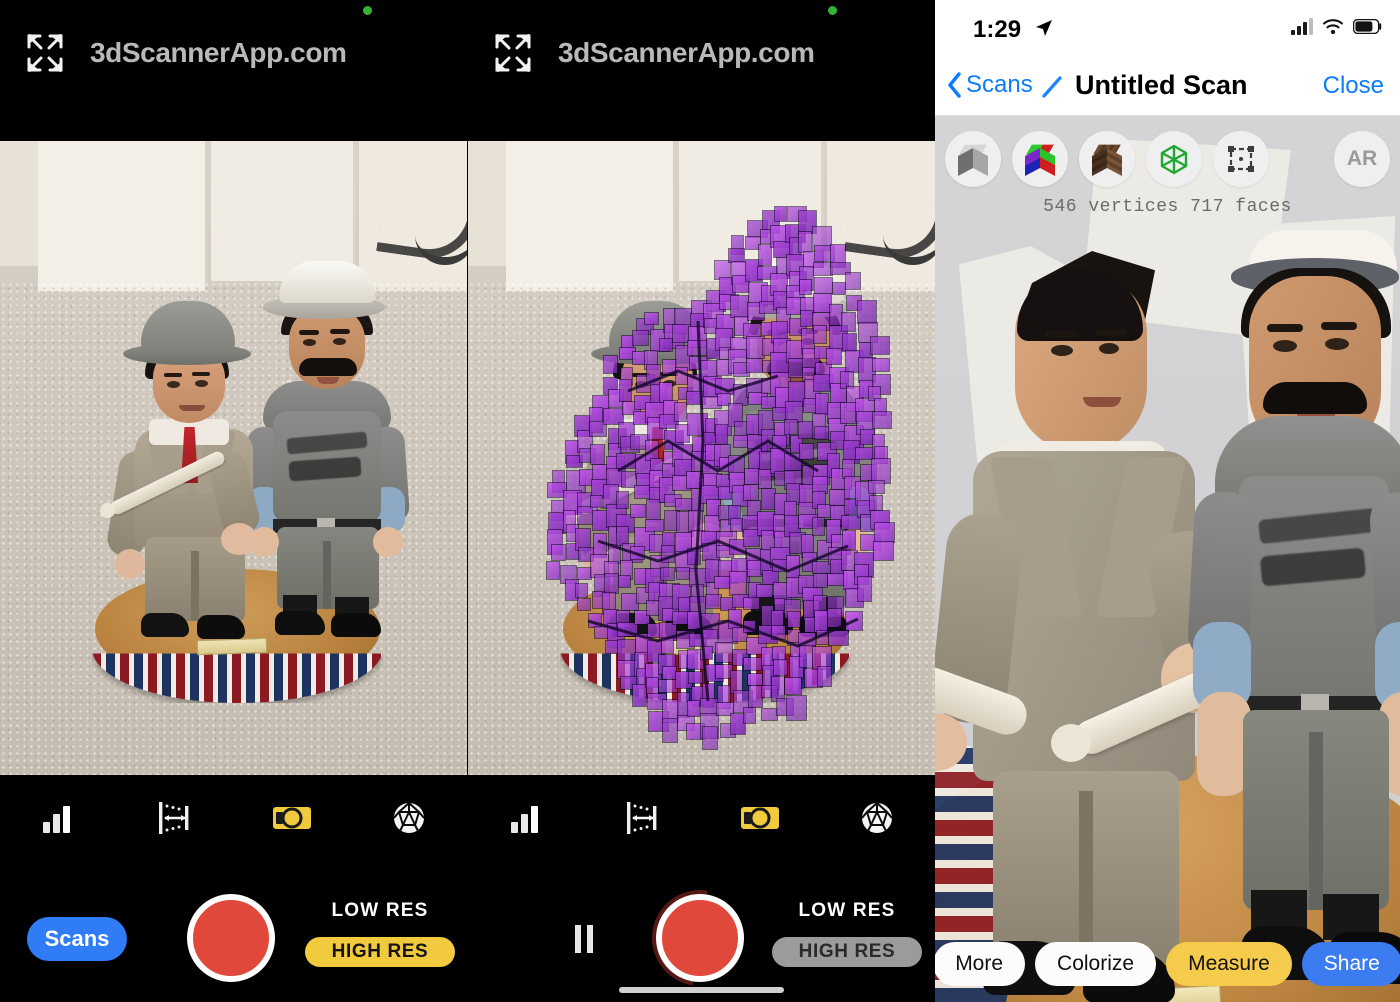 The image size is (1400, 1002). What do you see at coordinates (1167, 29) in the screenshot?
I see `status-bar: 1:29` at bounding box center [1167, 29].